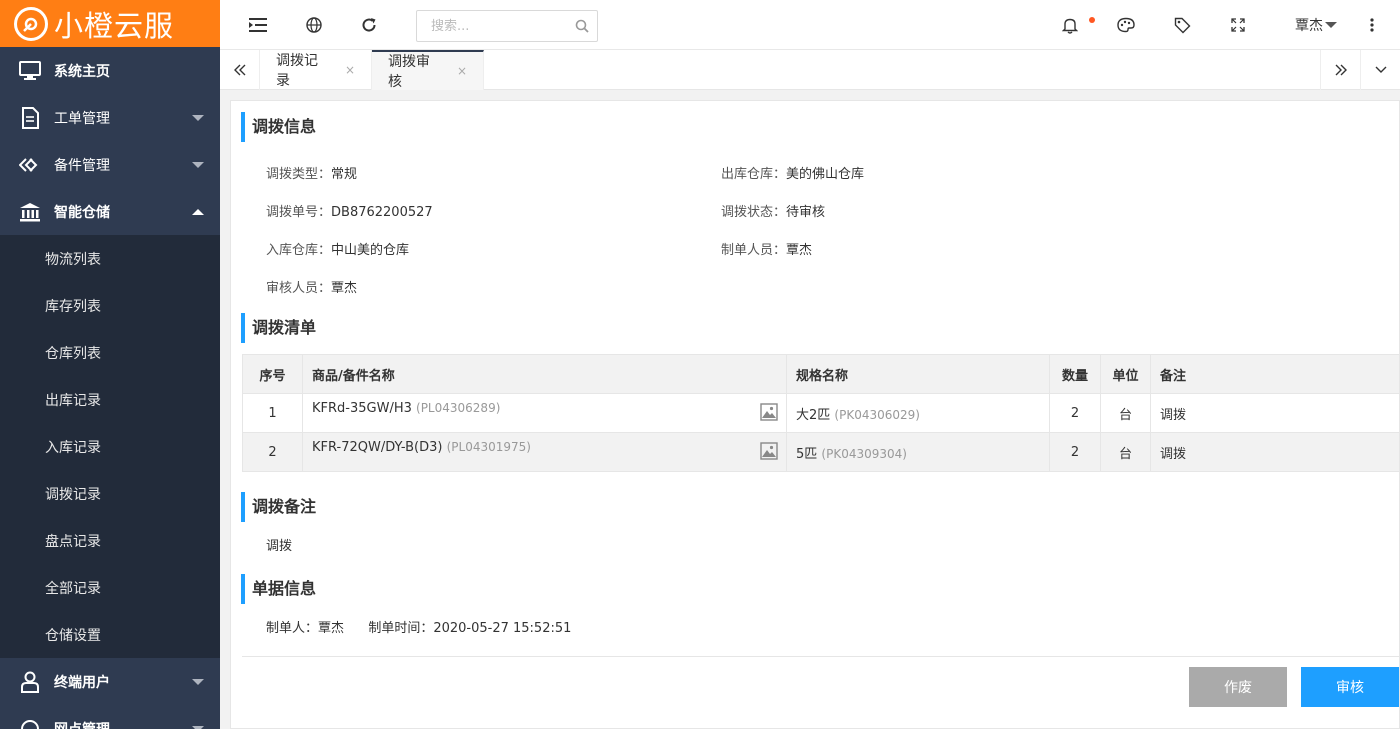 This screenshot has width=1400, height=729. Describe the element at coordinates (110, 587) in the screenshot. I see `submenu-all-records: 全部记录` at that location.